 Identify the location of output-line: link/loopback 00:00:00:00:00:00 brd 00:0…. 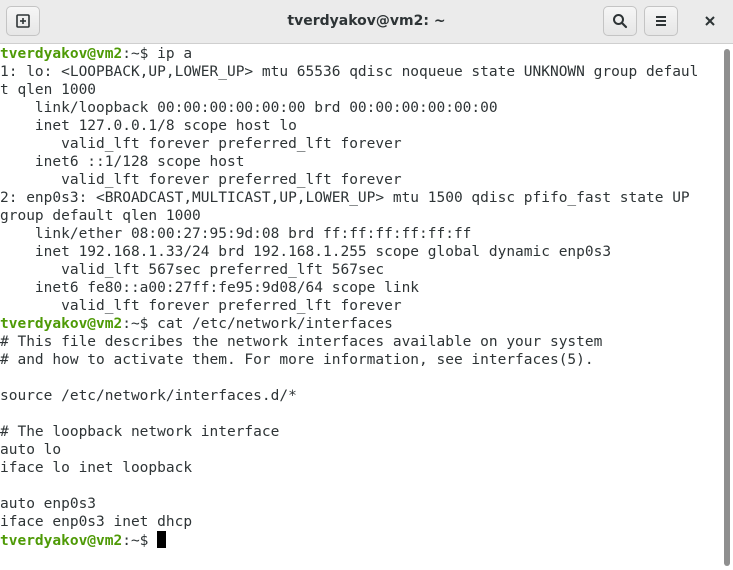
(249, 108).